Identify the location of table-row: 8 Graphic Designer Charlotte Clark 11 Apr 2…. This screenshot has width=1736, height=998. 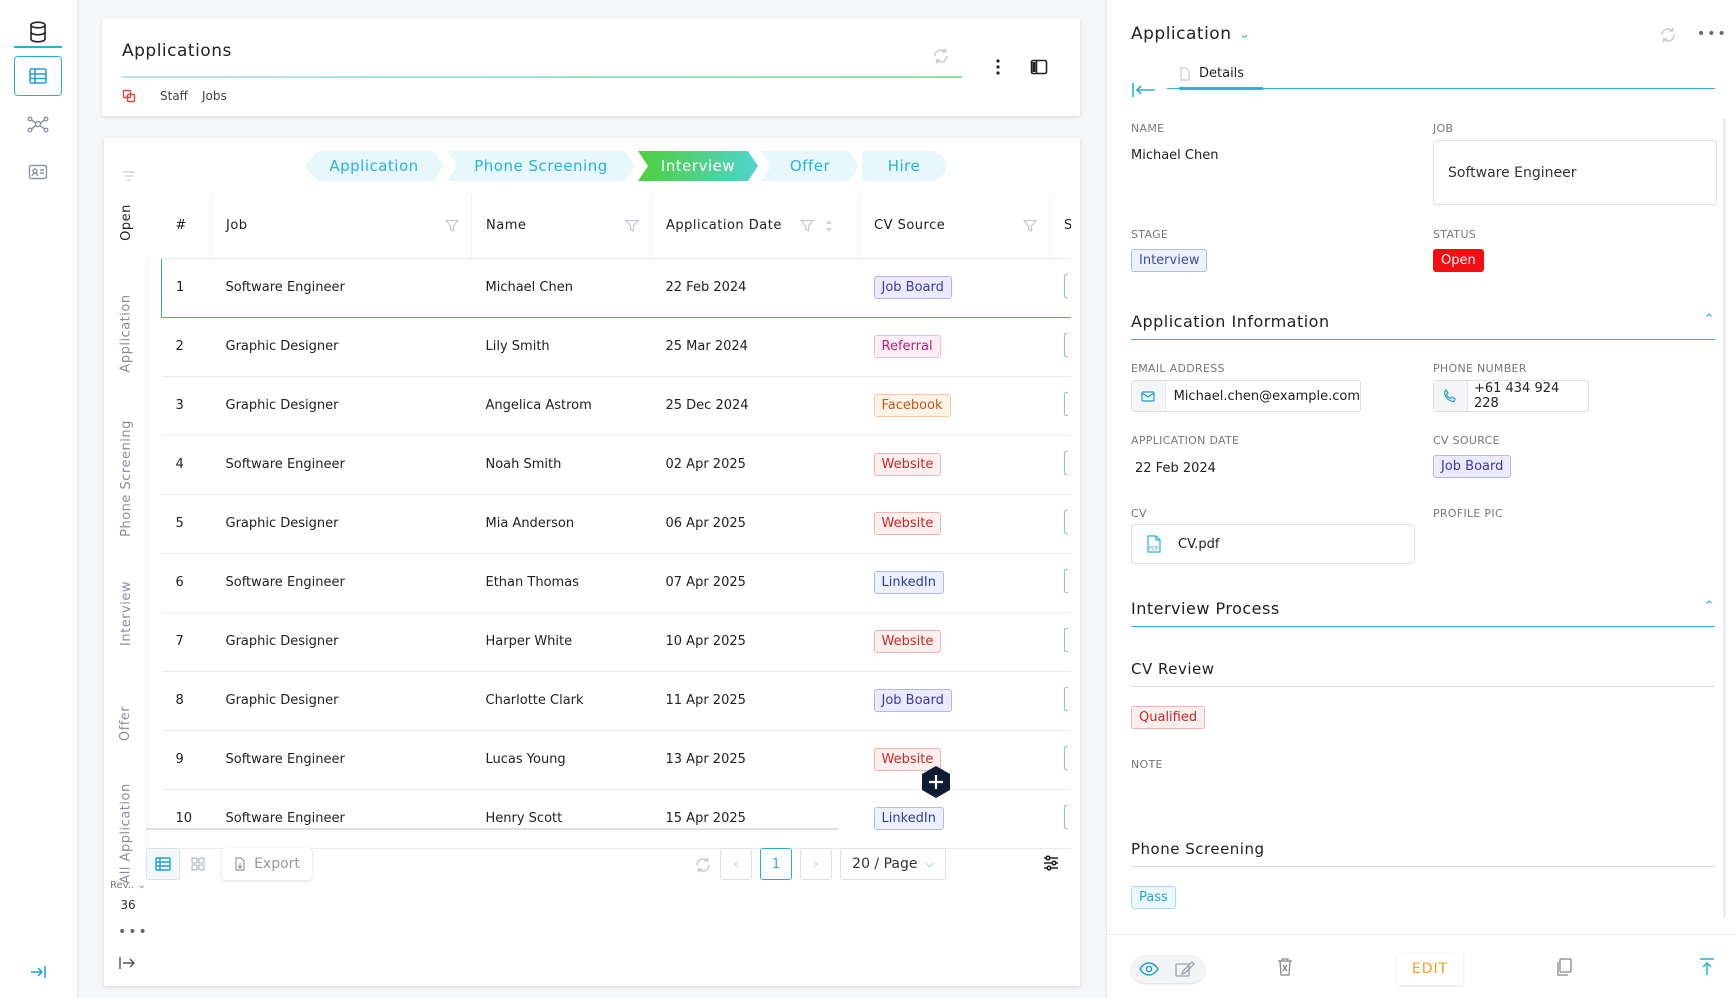
(616, 701).